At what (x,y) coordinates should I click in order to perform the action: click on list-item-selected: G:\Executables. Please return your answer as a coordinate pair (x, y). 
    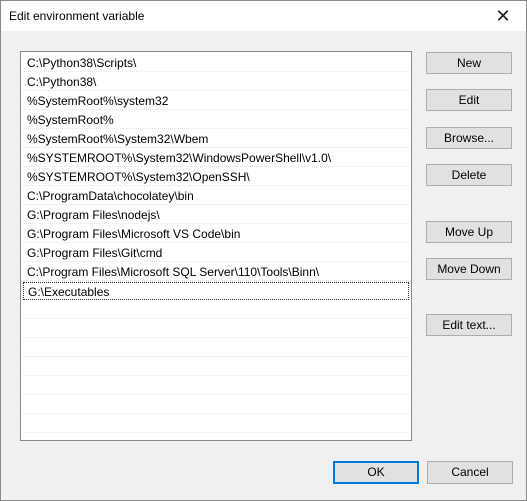
    Looking at the image, I should click on (216, 291).